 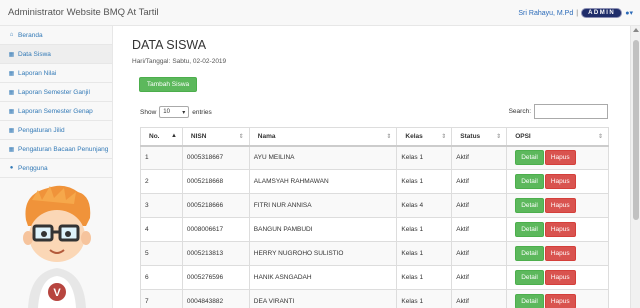 I want to click on cell-no: 2, so click(x=161, y=181).